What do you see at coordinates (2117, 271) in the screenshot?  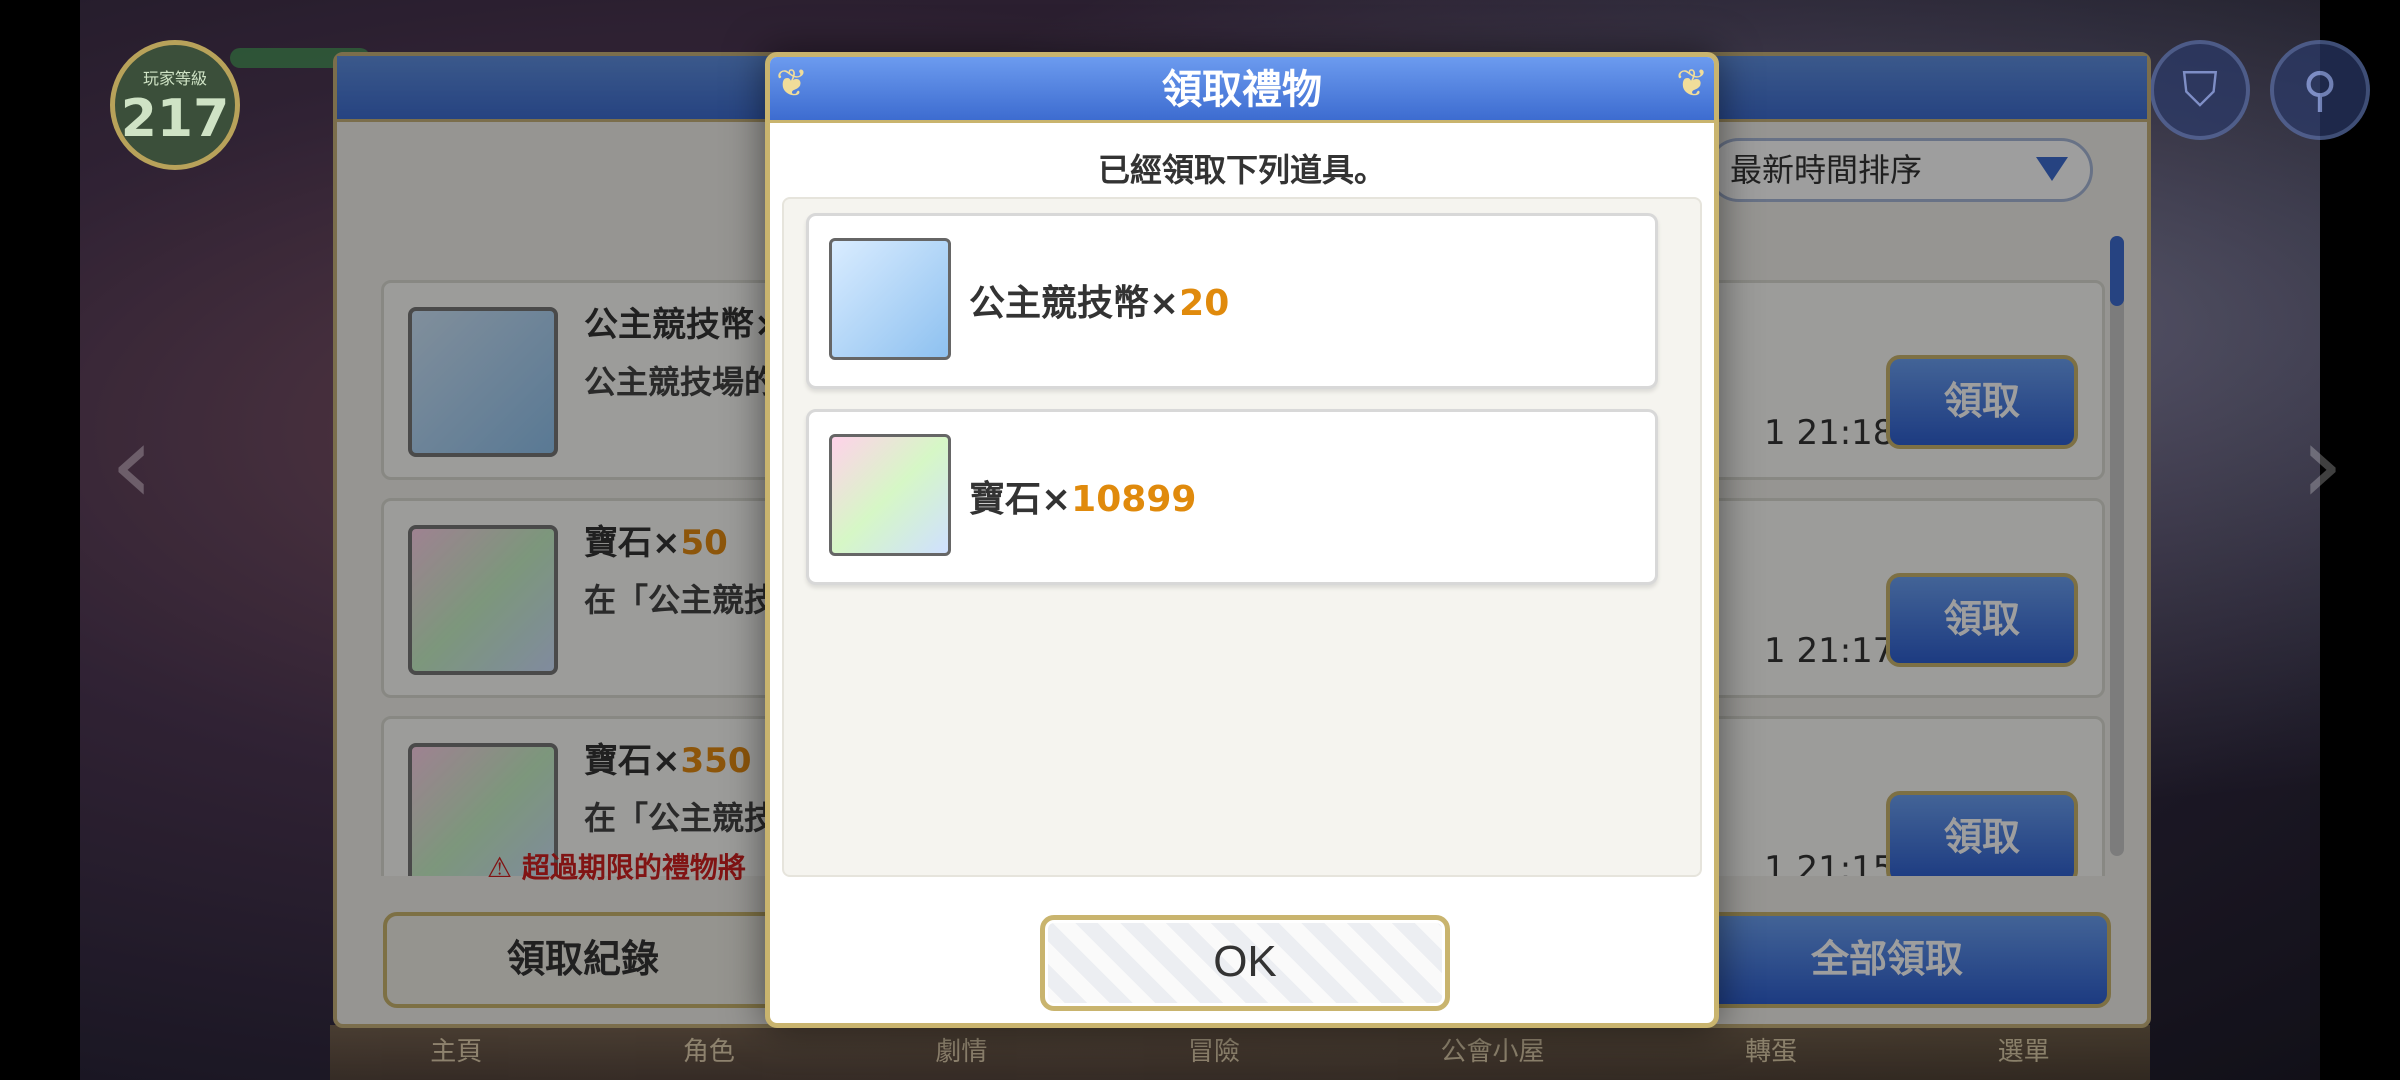 I see `scrollbar-thumb` at bounding box center [2117, 271].